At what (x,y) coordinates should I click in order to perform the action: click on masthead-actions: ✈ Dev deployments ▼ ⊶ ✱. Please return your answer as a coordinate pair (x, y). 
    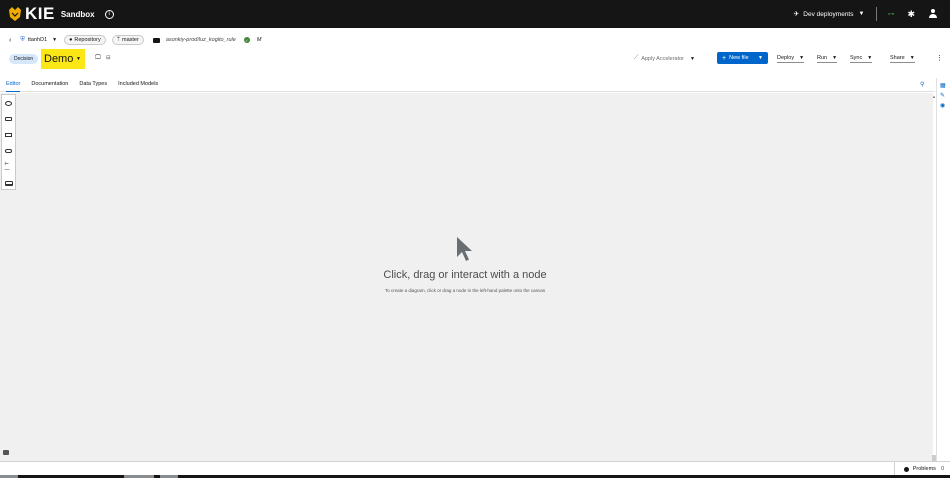
    Looking at the image, I should click on (871, 14).